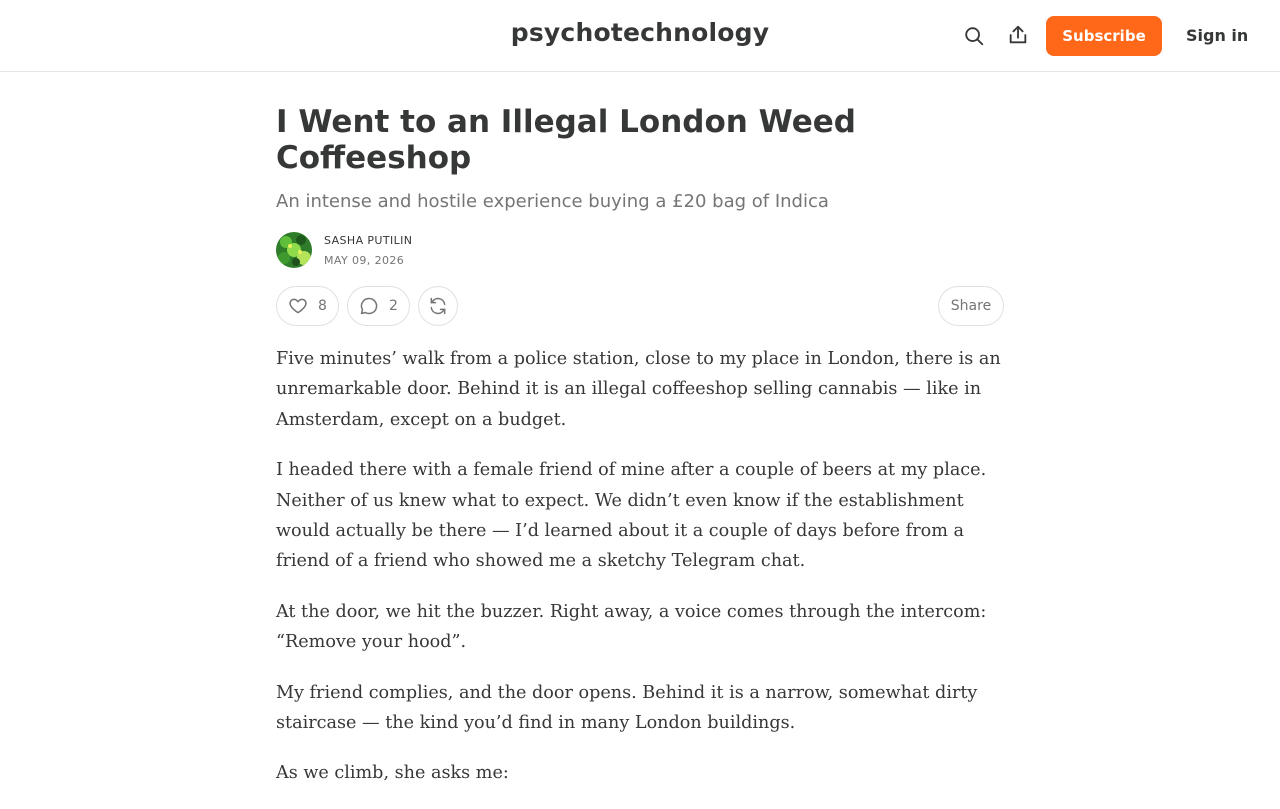  I want to click on byline: SASHA PUTILIN MAY 09, 2026, so click(640, 250).